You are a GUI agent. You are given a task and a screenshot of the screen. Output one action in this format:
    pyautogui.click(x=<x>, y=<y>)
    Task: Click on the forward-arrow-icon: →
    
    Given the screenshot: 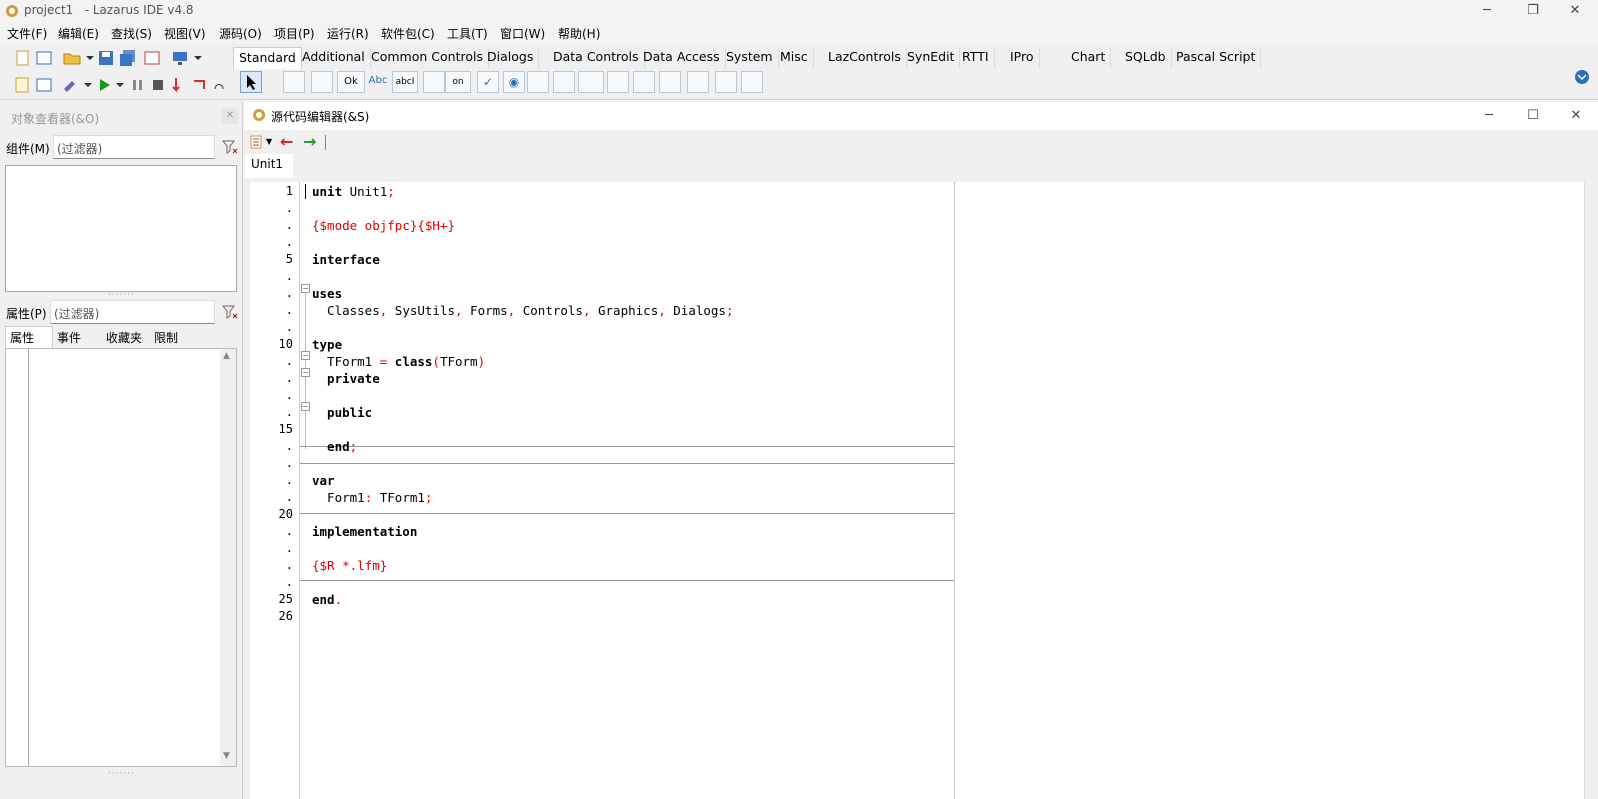 What is the action you would take?
    pyautogui.click(x=309, y=141)
    